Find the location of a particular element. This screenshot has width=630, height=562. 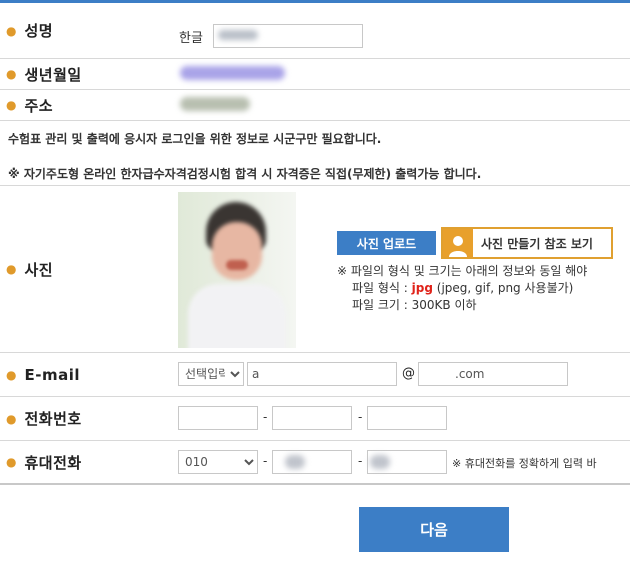

phone-part1-input is located at coordinates (218, 418).